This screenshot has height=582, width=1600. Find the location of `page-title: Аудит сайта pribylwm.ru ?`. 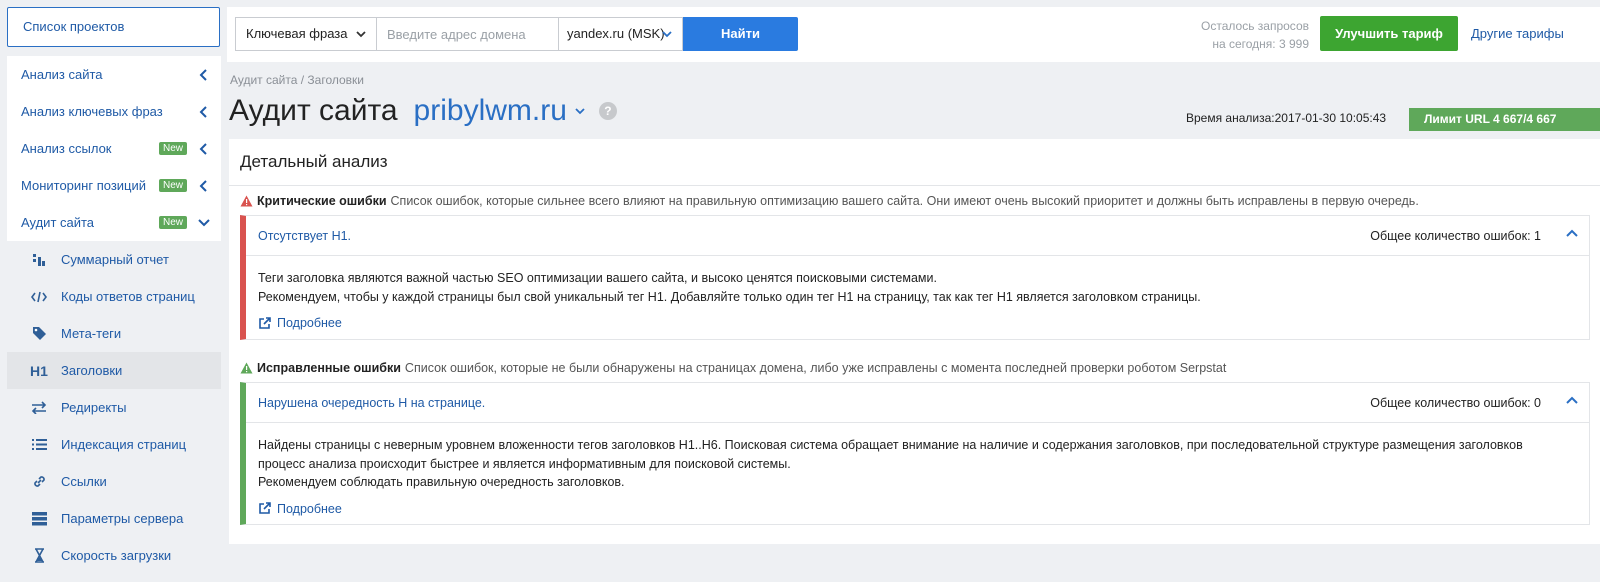

page-title: Аудит сайта pribylwm.ru ? is located at coordinates (423, 111).